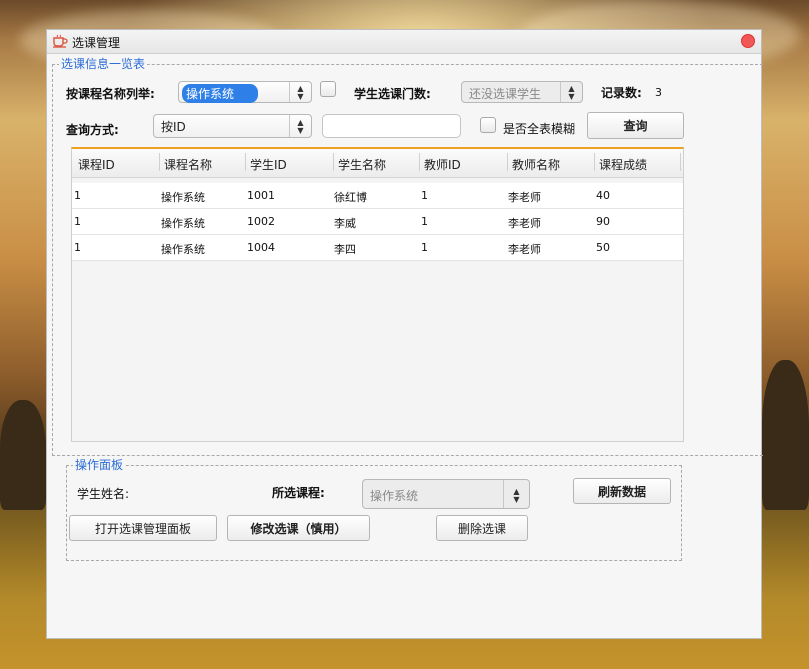 The height and width of the screenshot is (669, 809). Describe the element at coordinates (391, 126) in the screenshot. I see `query-input` at that location.